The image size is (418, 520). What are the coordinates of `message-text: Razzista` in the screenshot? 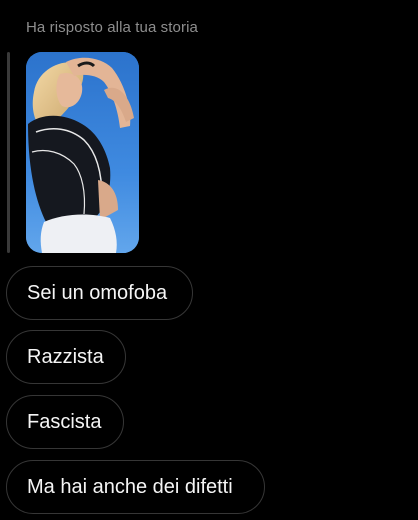 It's located at (65, 356).